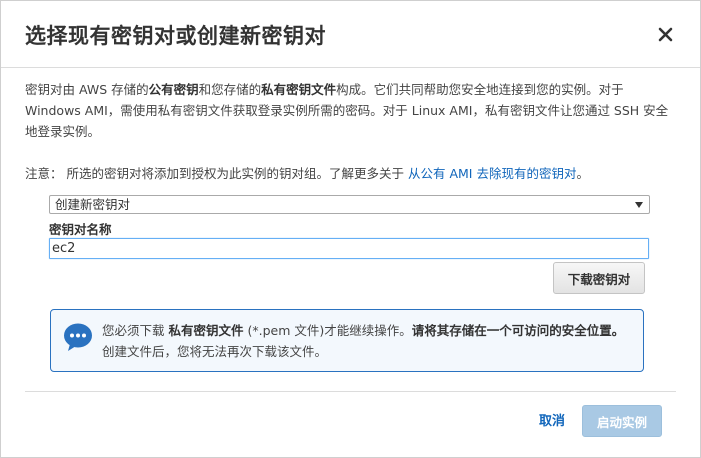 This screenshot has width=701, height=458. Describe the element at coordinates (80, 229) in the screenshot. I see `keypair-name-label: 密钥对名称` at that location.